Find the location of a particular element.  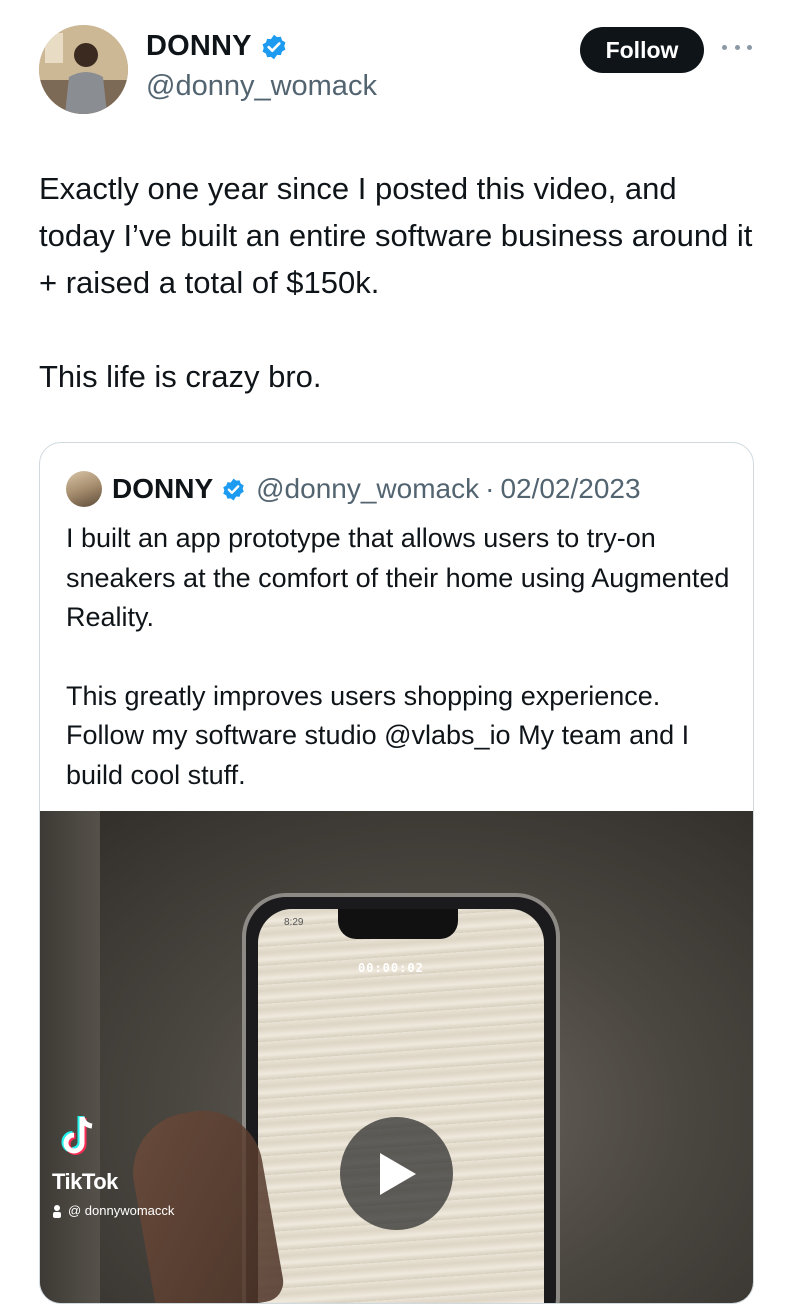

phone-in-video: 8:29 00:00:02 is located at coordinates (401, 1098).